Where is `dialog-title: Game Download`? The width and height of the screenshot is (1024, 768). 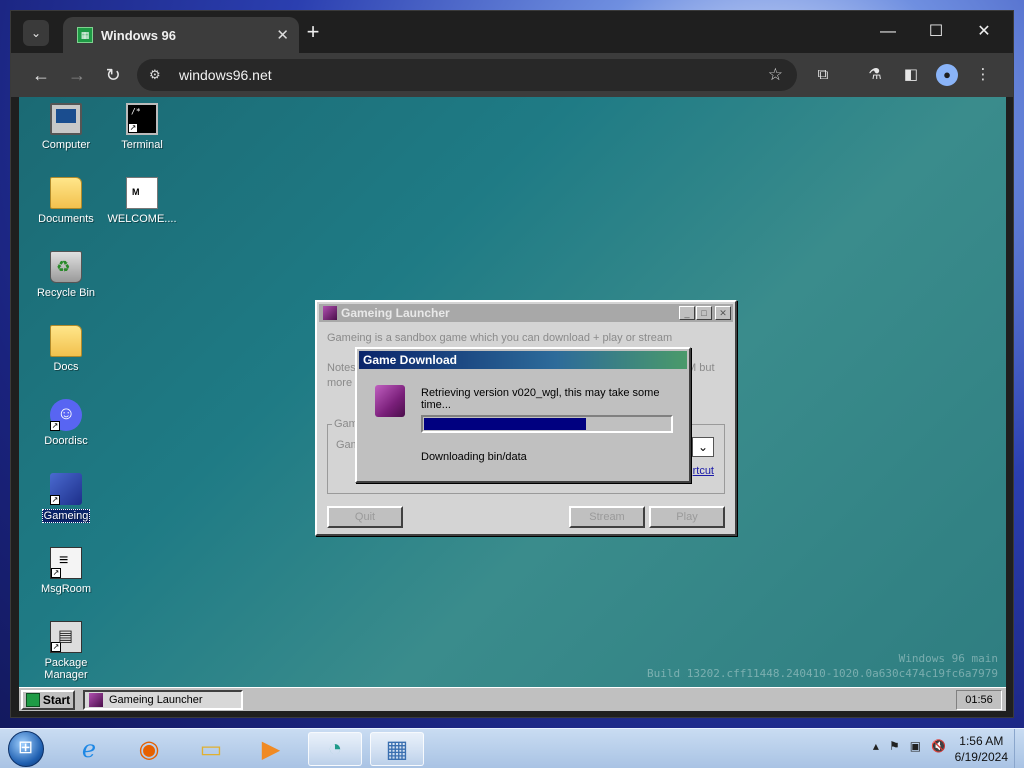
dialog-title: Game Download is located at coordinates (410, 360).